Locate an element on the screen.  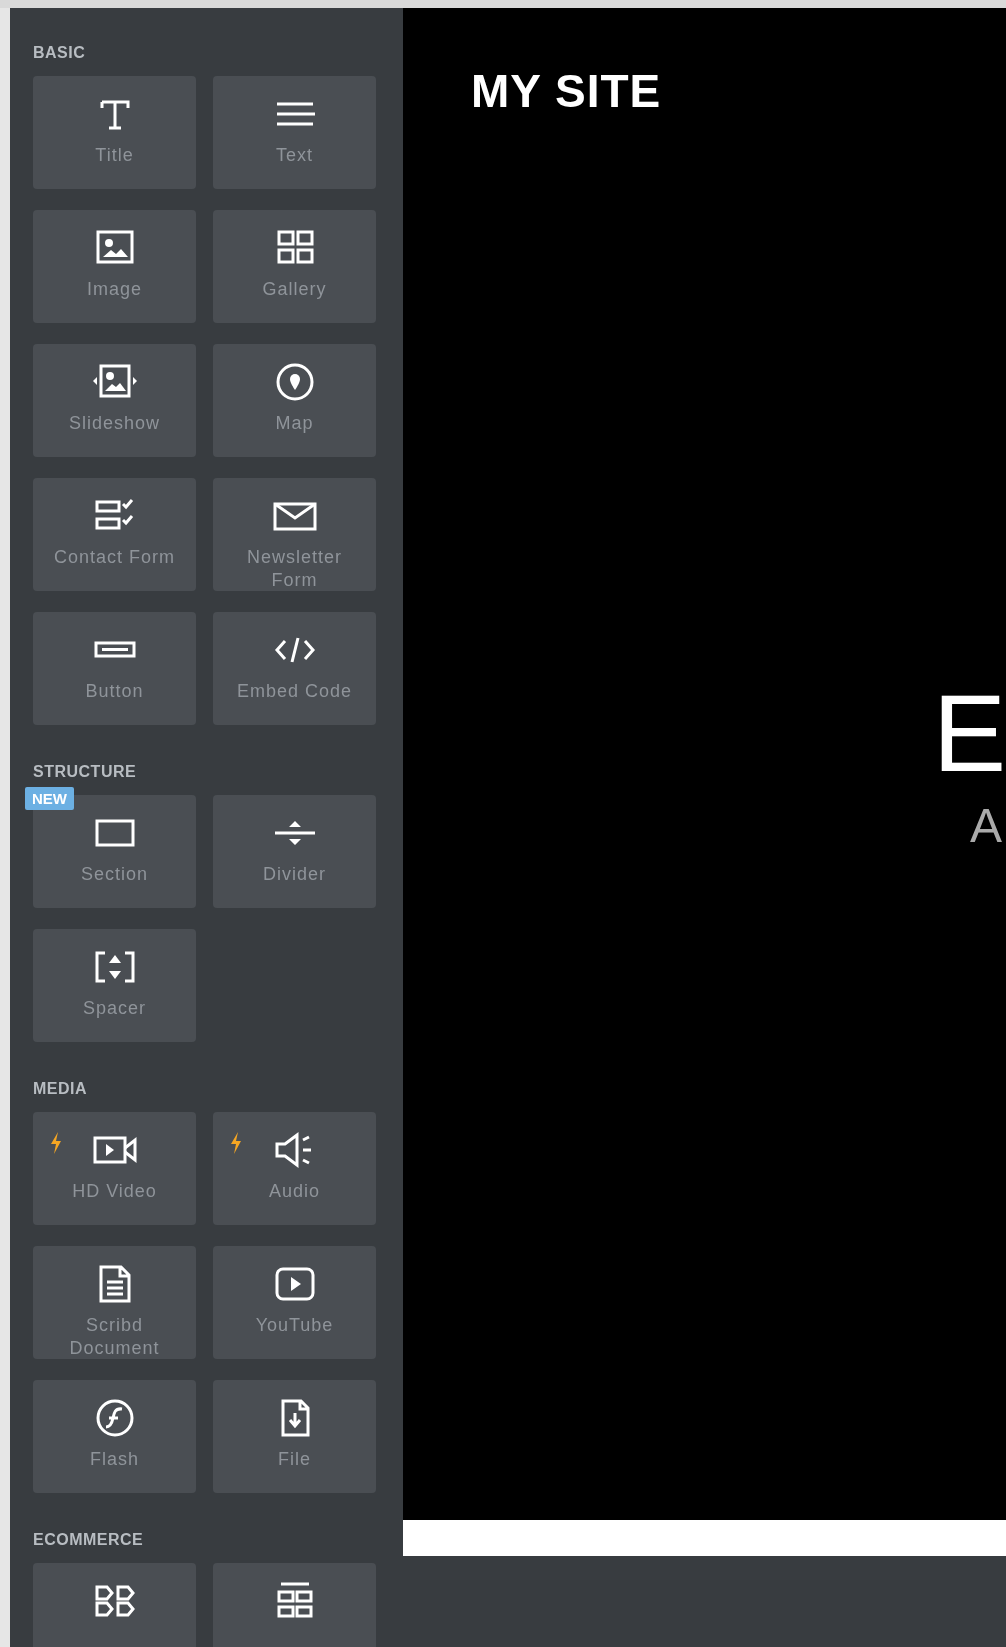
element-tile: Contact Form is located at coordinates (114, 534).